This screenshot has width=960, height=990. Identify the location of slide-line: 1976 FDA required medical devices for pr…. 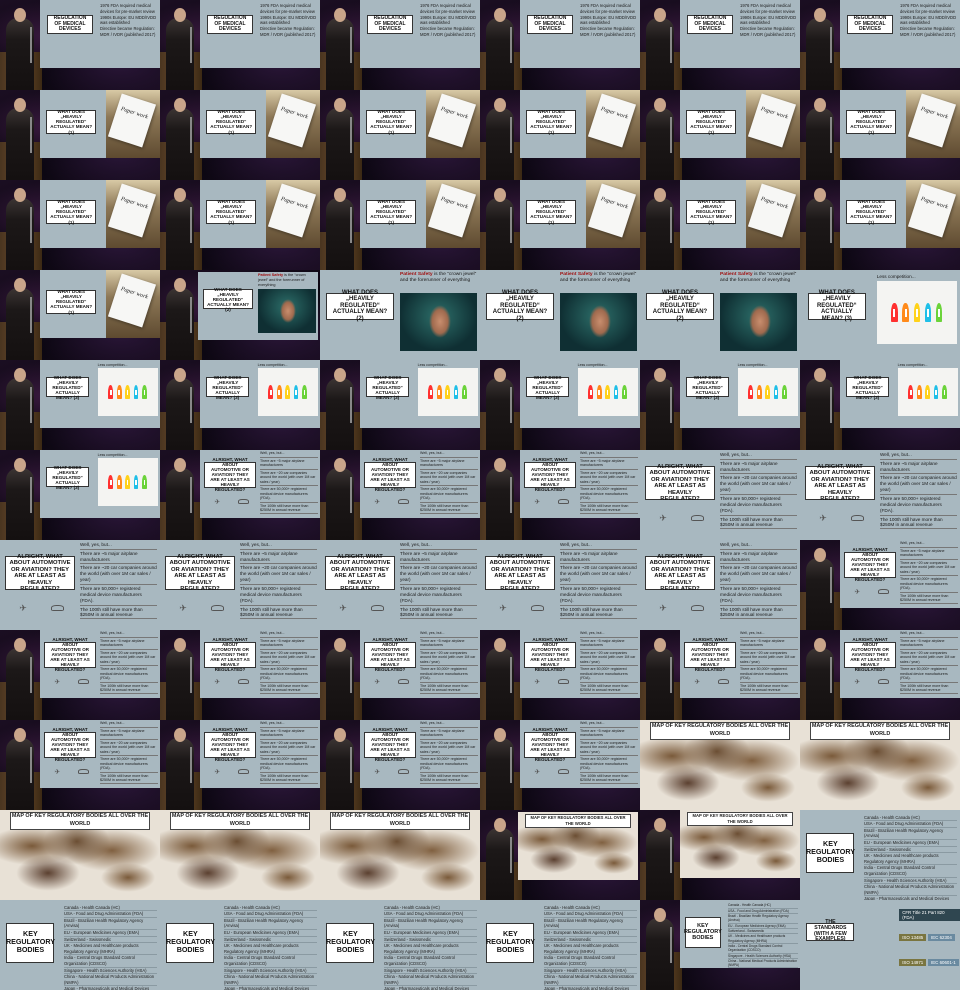
(447, 8).